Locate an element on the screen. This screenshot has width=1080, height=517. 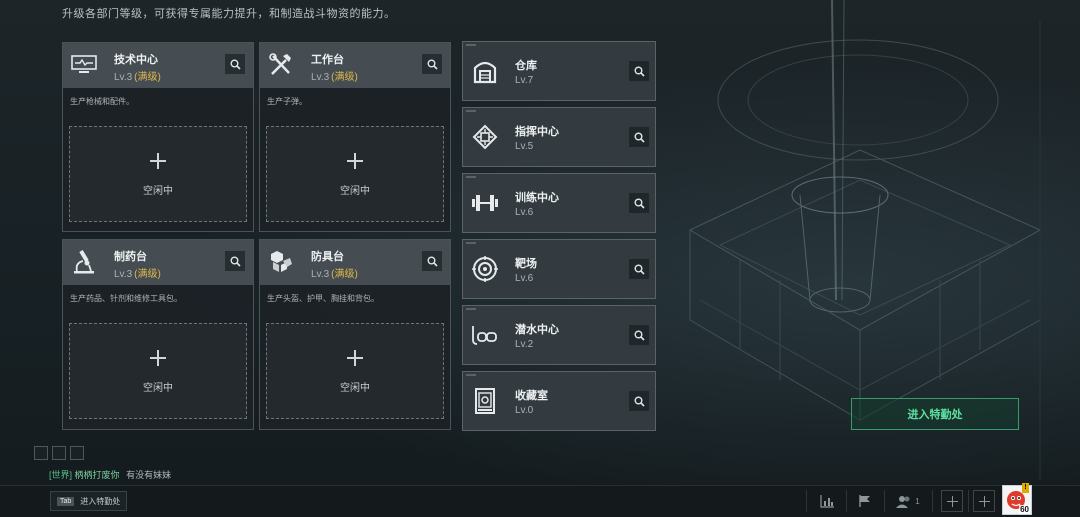
card-description: 生产头盔、护甲、胸挂和背包。 is located at coordinates (323, 298).